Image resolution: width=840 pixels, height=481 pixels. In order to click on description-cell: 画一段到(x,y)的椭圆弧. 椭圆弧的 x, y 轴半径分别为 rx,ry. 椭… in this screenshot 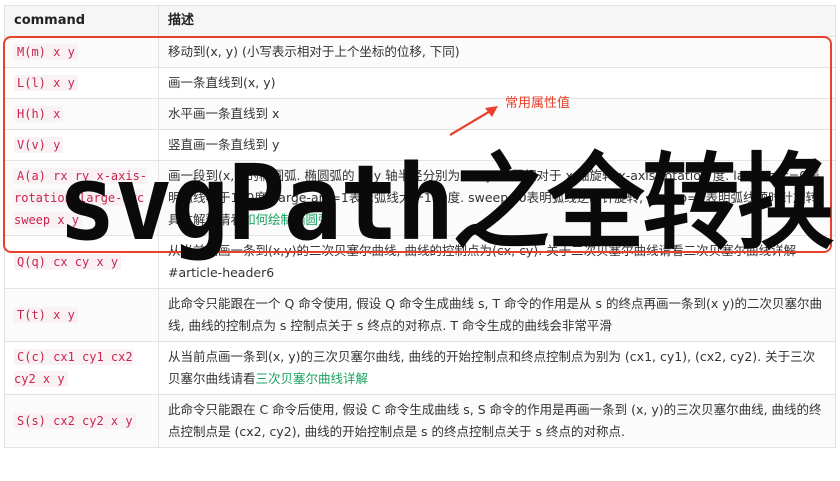, I will do `click(497, 198)`.